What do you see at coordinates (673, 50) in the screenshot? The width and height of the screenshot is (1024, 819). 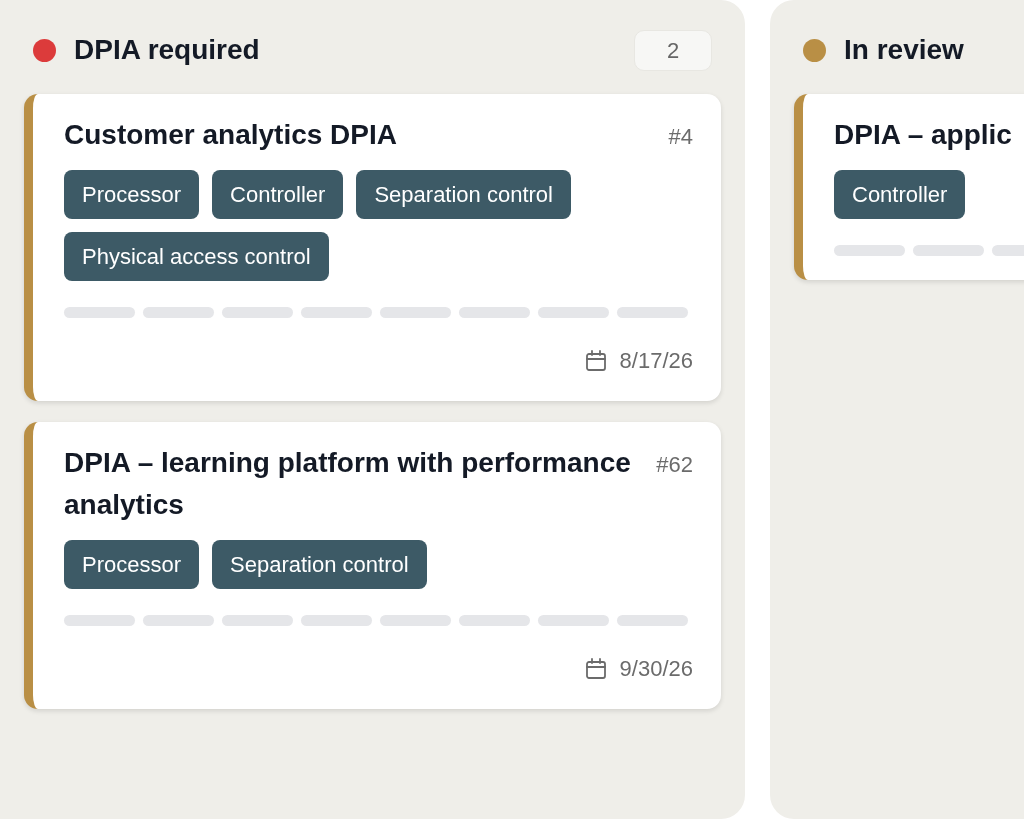 I see `count-badge: 2` at bounding box center [673, 50].